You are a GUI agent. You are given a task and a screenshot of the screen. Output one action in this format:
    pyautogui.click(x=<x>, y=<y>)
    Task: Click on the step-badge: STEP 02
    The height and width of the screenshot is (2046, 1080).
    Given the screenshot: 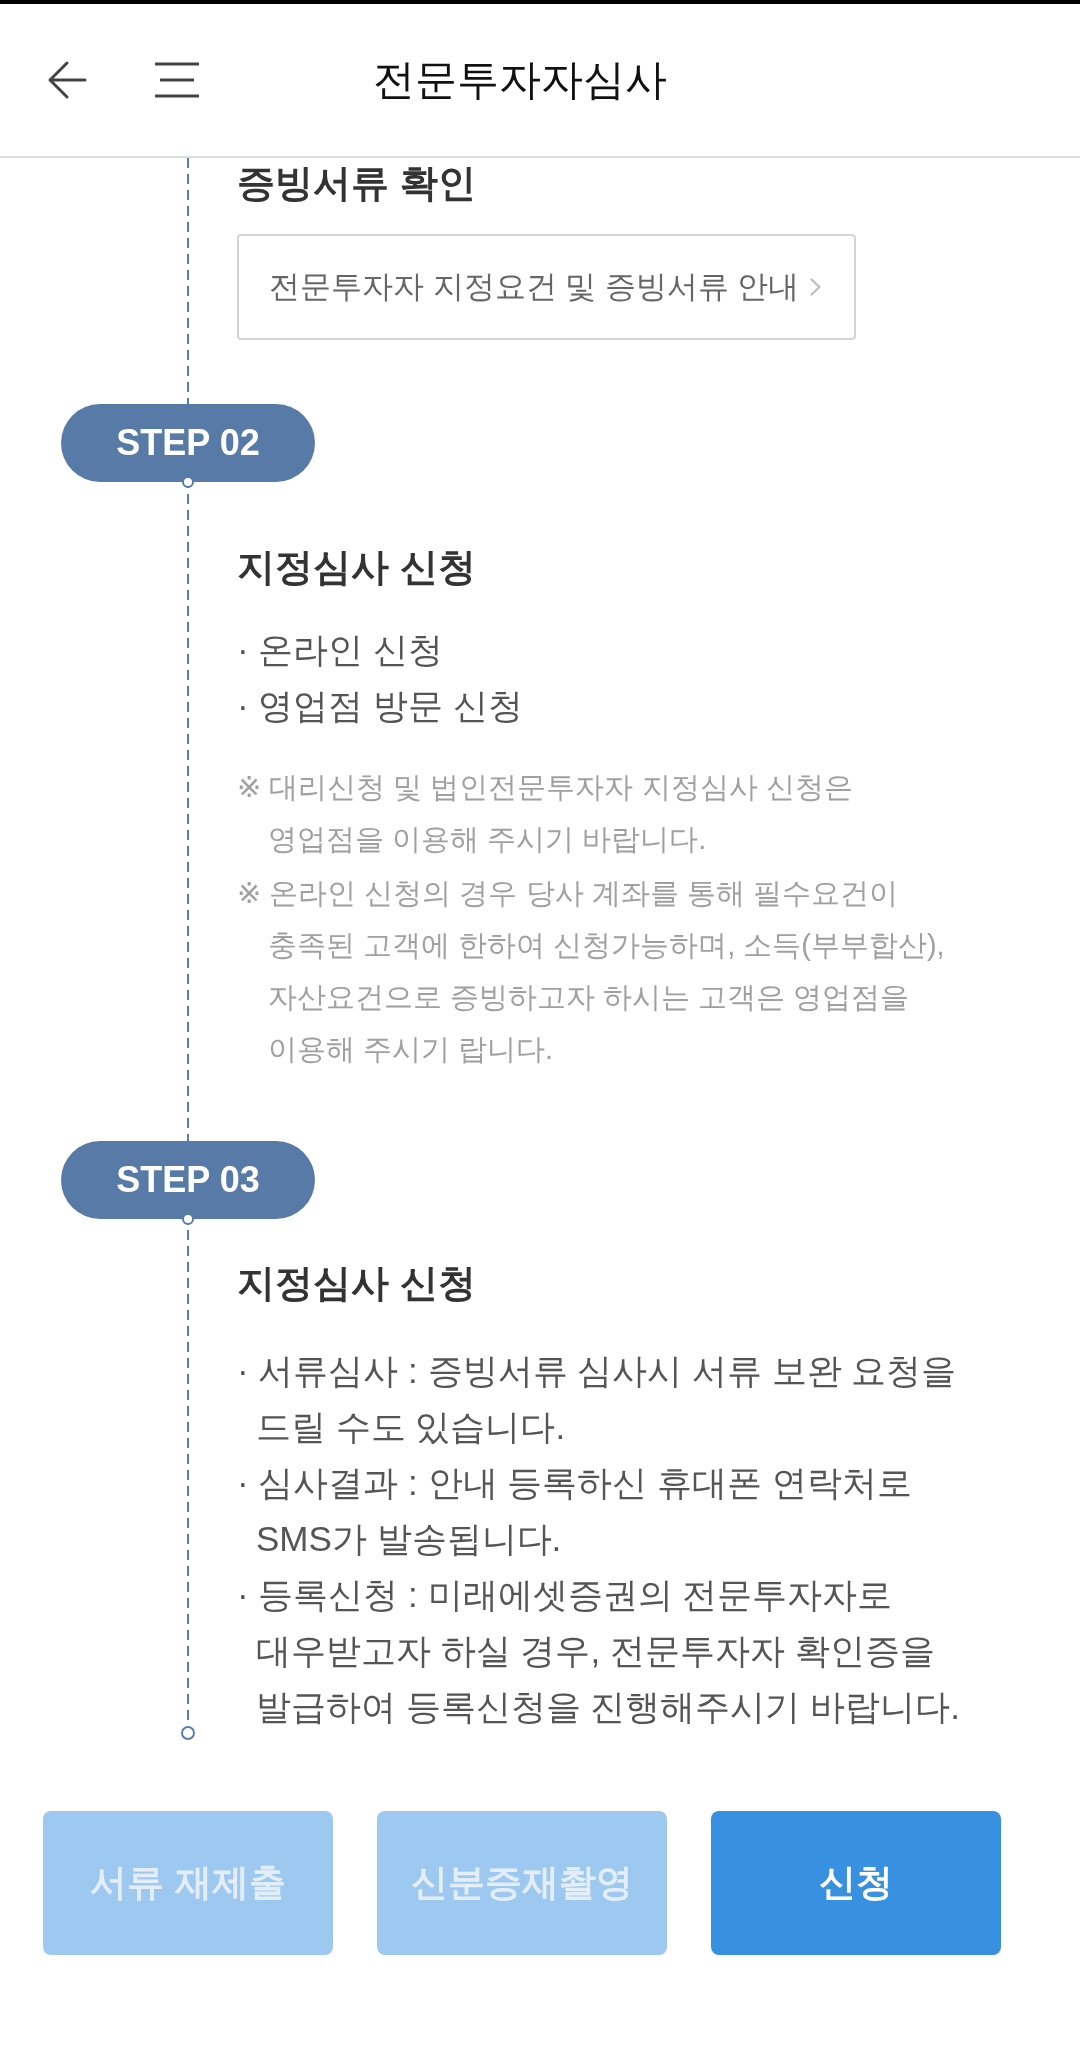 What is the action you would take?
    pyautogui.click(x=188, y=443)
    